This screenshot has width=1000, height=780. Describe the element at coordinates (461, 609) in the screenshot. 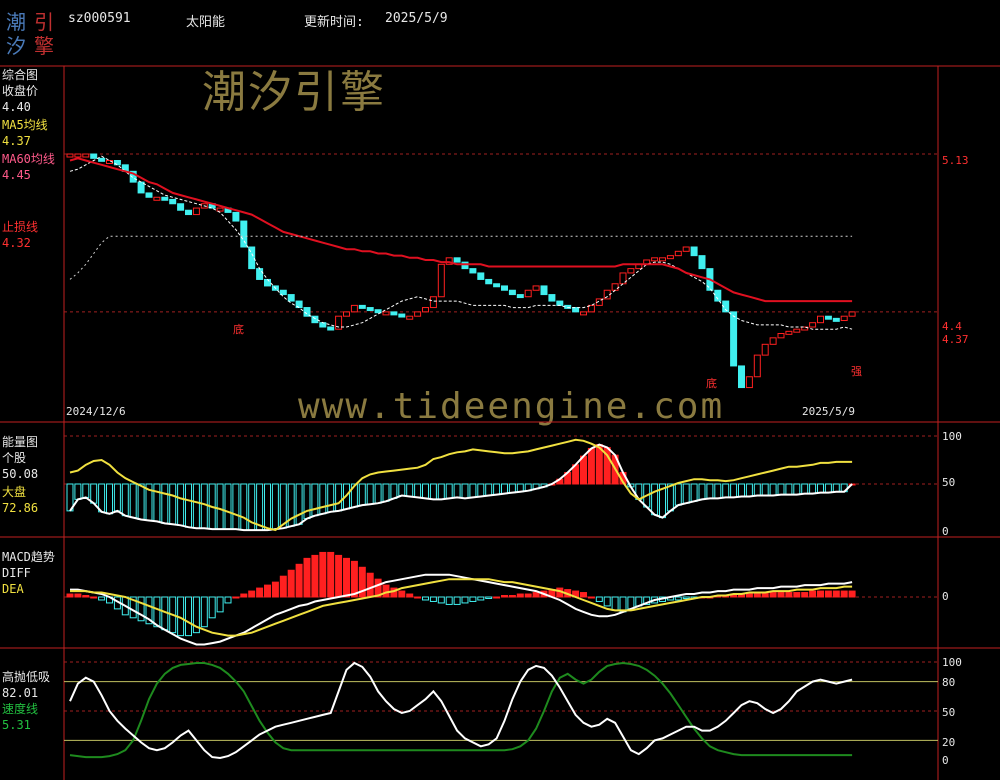

I see `diff-line` at that location.